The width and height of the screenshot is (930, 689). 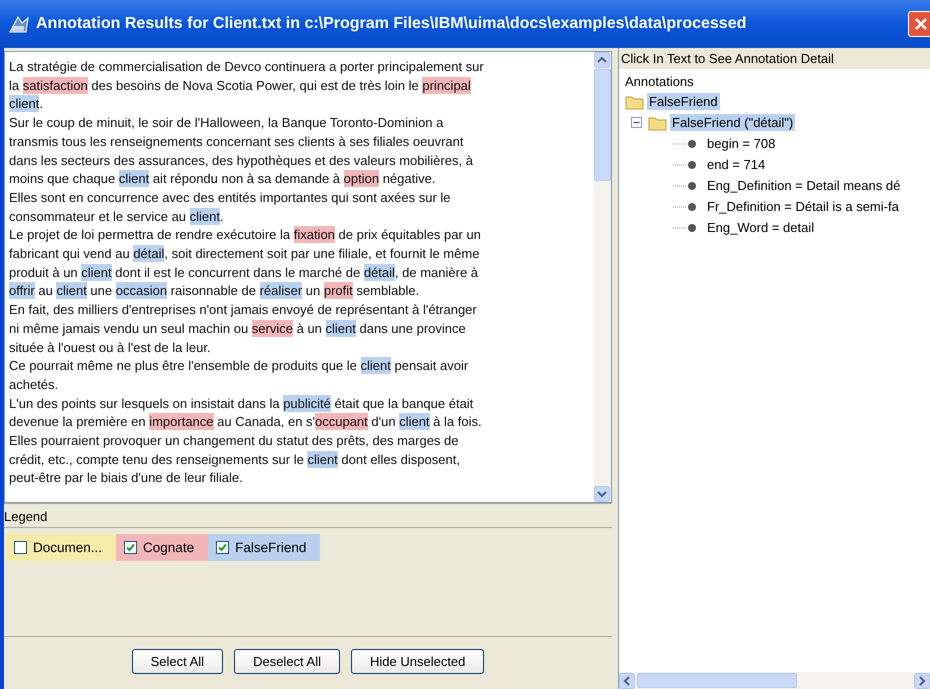 What do you see at coordinates (733, 122) in the screenshot?
I see `tree-item: FalseFriend ("détail")` at bounding box center [733, 122].